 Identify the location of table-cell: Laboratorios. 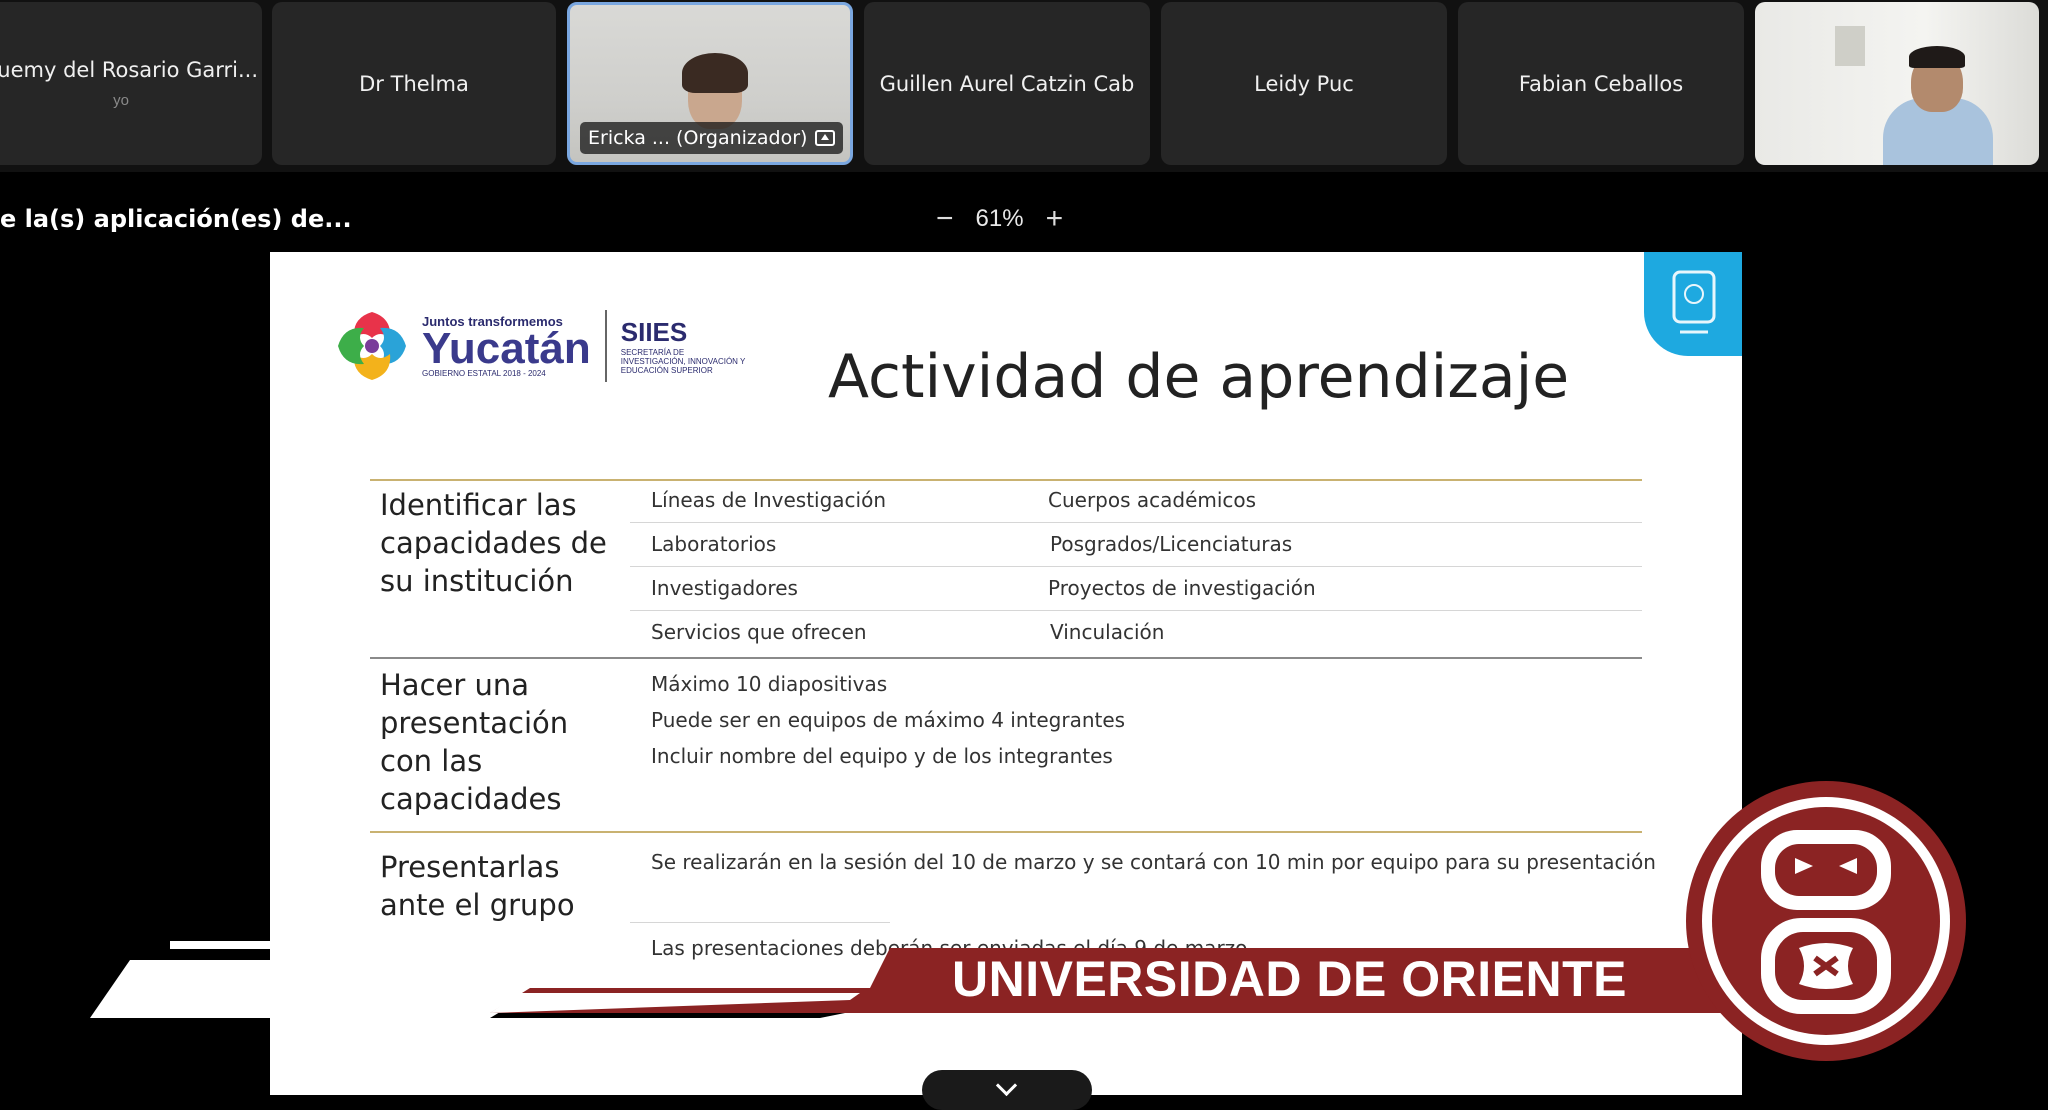
(714, 544).